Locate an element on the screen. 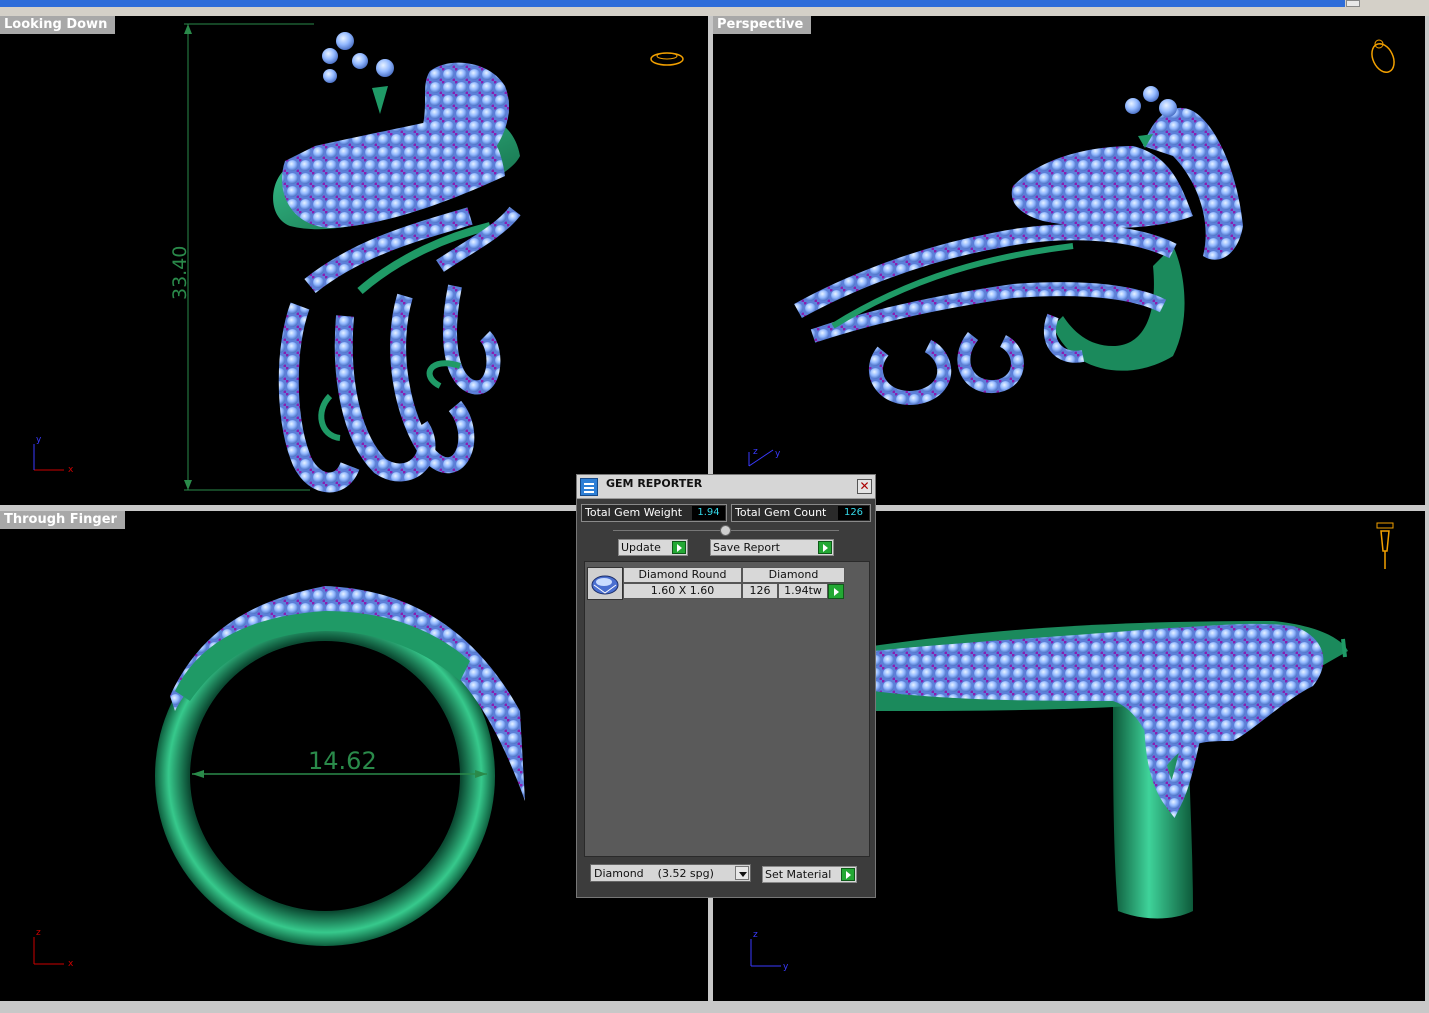 The width and height of the screenshot is (1429, 1013). gem-row-select-button is located at coordinates (836, 591).